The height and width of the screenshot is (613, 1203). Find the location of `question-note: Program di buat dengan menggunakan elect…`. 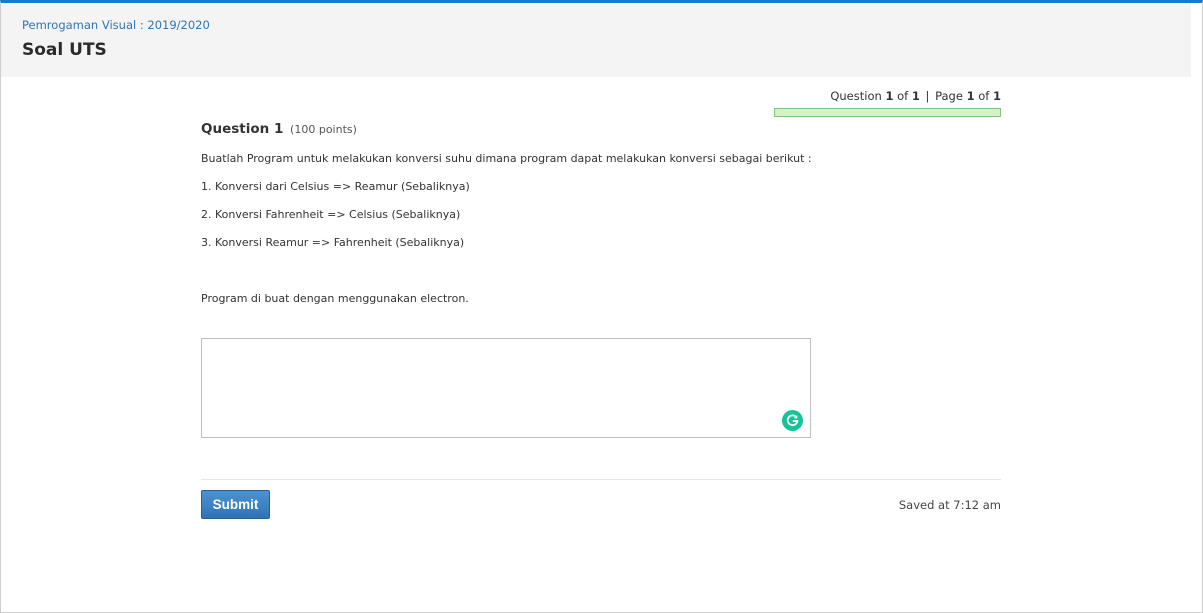

question-note: Program di buat dengan menggunakan elect… is located at coordinates (335, 298).